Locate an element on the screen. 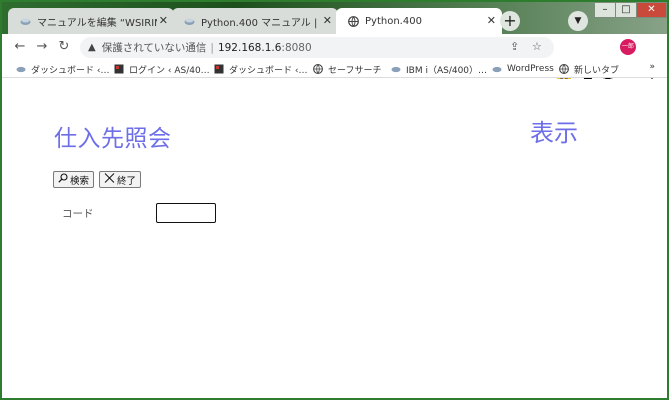  reload-icon: ↻ is located at coordinates (64, 46).